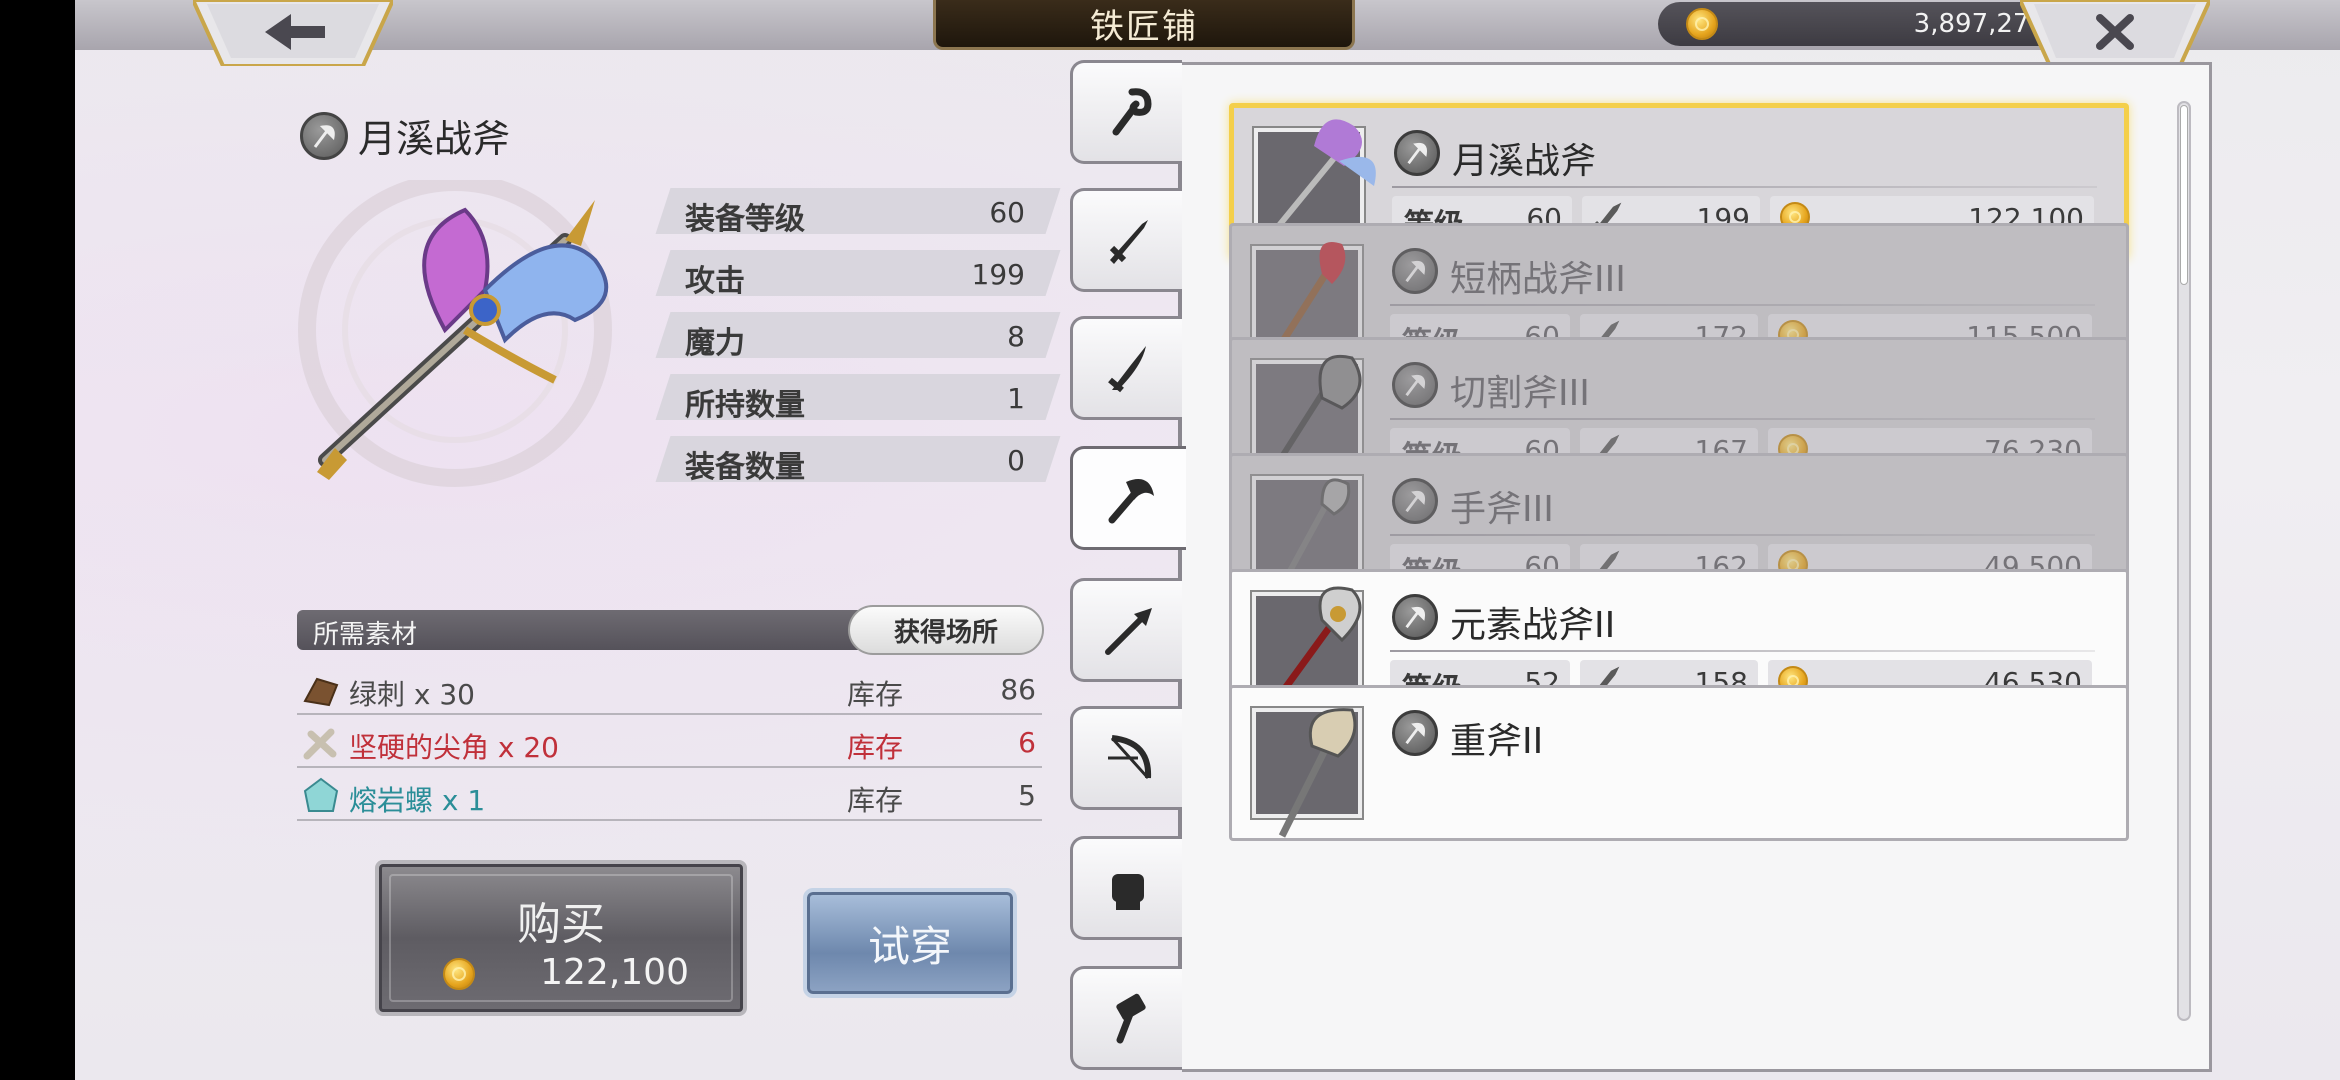 This screenshot has height=1080, width=2340. I want to click on horn-material-icon, so click(320, 744).